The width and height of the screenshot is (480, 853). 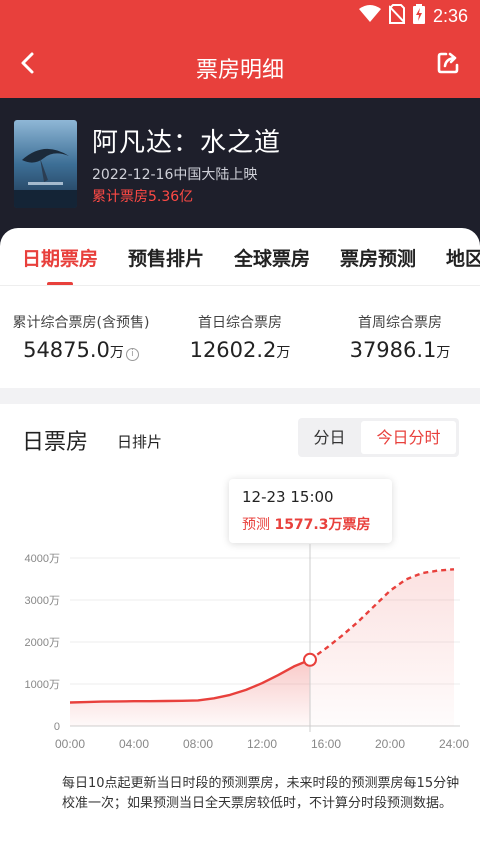 I want to click on stat-value: 12602.2万, so click(x=240, y=350).